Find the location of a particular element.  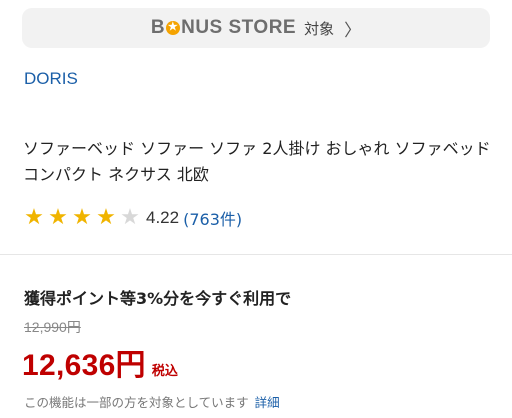

star-icon-empty: ★ is located at coordinates (130, 217).